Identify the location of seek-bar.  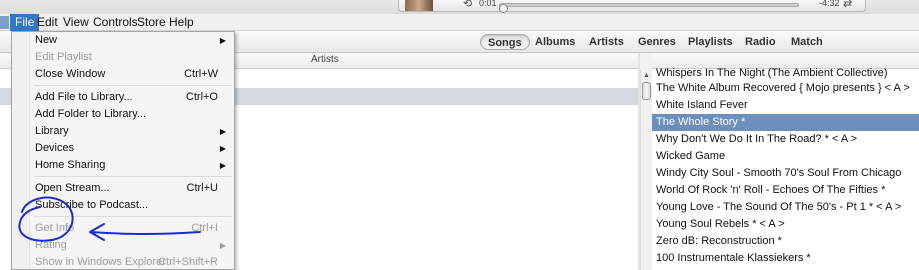
(648, 8).